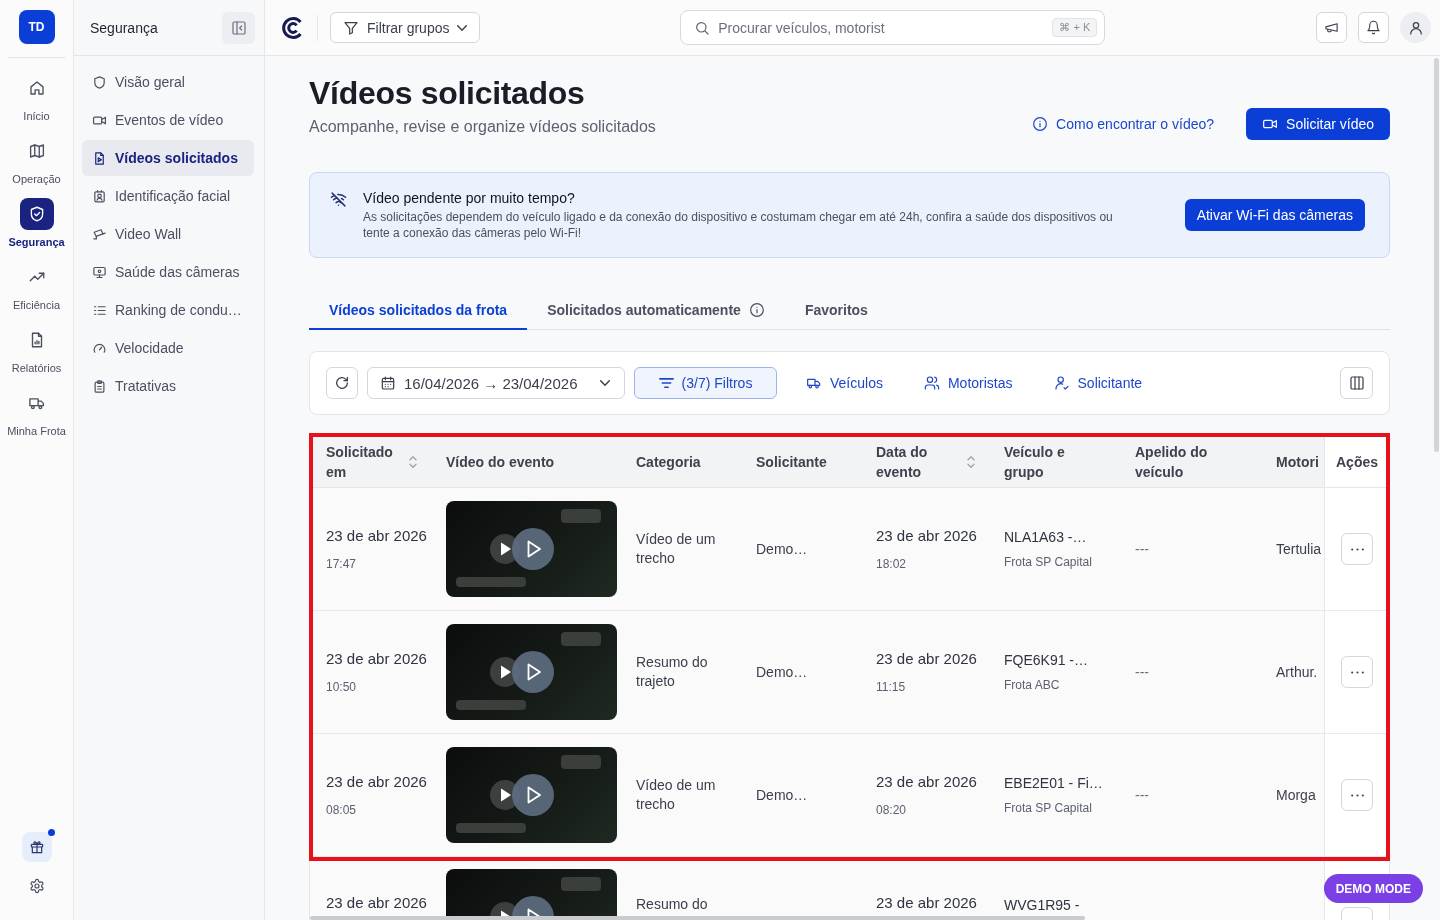 The width and height of the screenshot is (1440, 920). What do you see at coordinates (99, 196) in the screenshot?
I see `face-frame-icon` at bounding box center [99, 196].